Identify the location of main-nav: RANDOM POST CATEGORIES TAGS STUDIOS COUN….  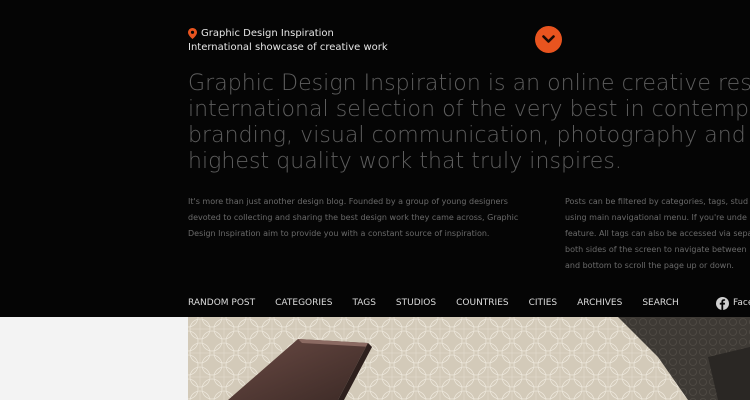
(433, 303).